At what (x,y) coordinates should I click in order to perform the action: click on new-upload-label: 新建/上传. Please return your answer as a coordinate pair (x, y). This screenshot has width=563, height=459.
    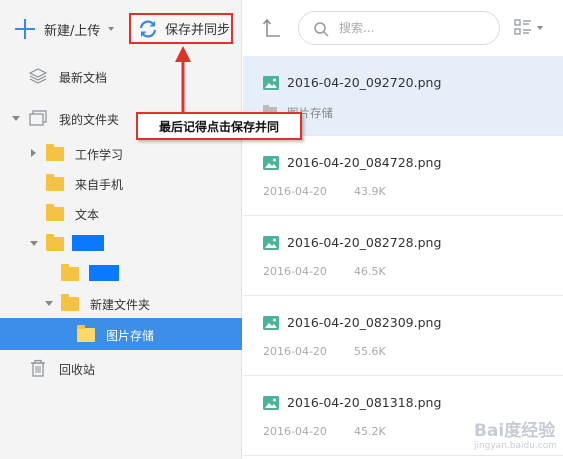
    Looking at the image, I should click on (72, 31).